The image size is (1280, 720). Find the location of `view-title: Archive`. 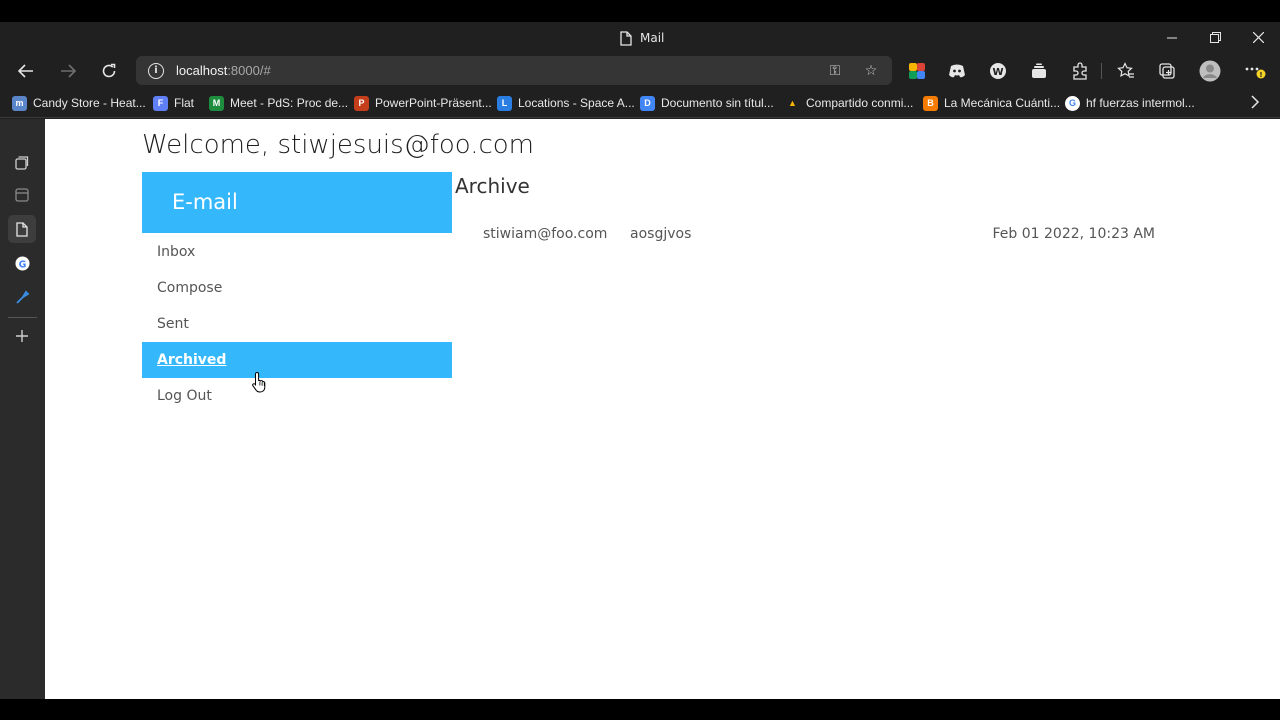

view-title: Archive is located at coordinates (492, 186).